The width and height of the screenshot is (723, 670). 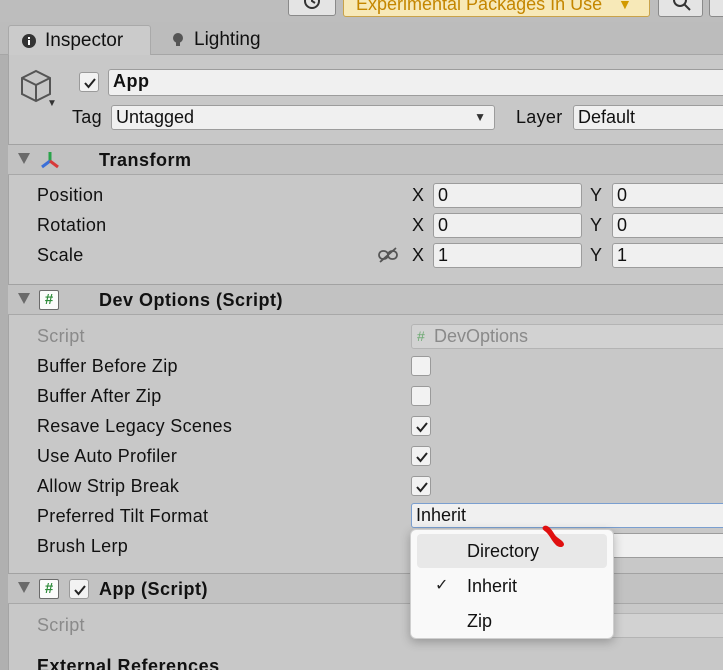 What do you see at coordinates (567, 336) in the screenshot?
I see `dev-options-script-field: # DevOptions` at bounding box center [567, 336].